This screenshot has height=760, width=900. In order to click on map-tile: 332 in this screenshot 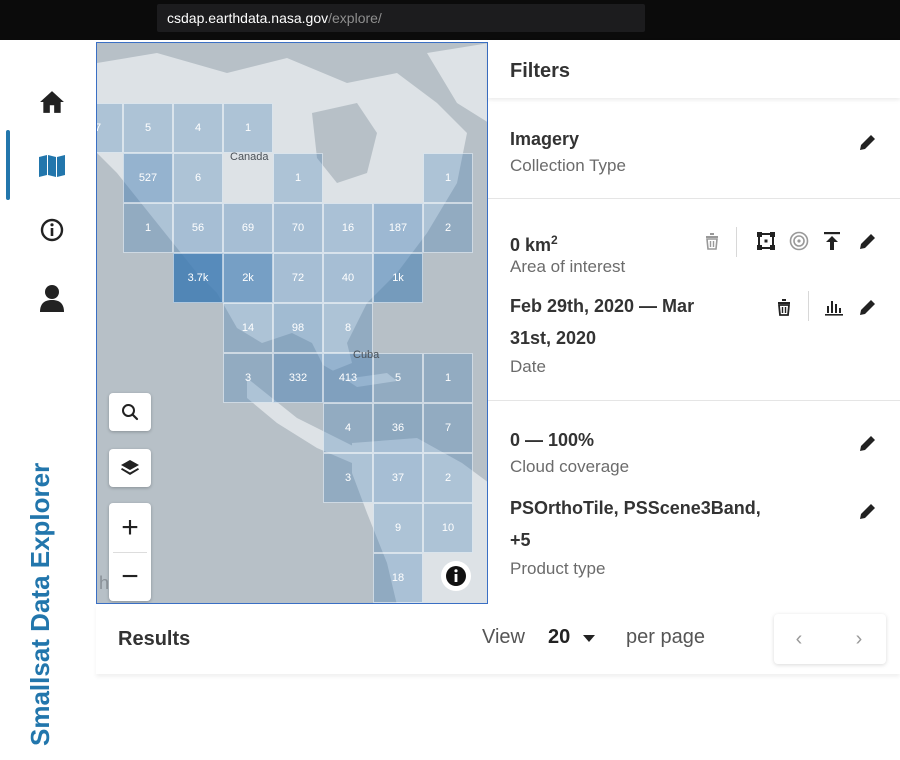, I will do `click(298, 378)`.